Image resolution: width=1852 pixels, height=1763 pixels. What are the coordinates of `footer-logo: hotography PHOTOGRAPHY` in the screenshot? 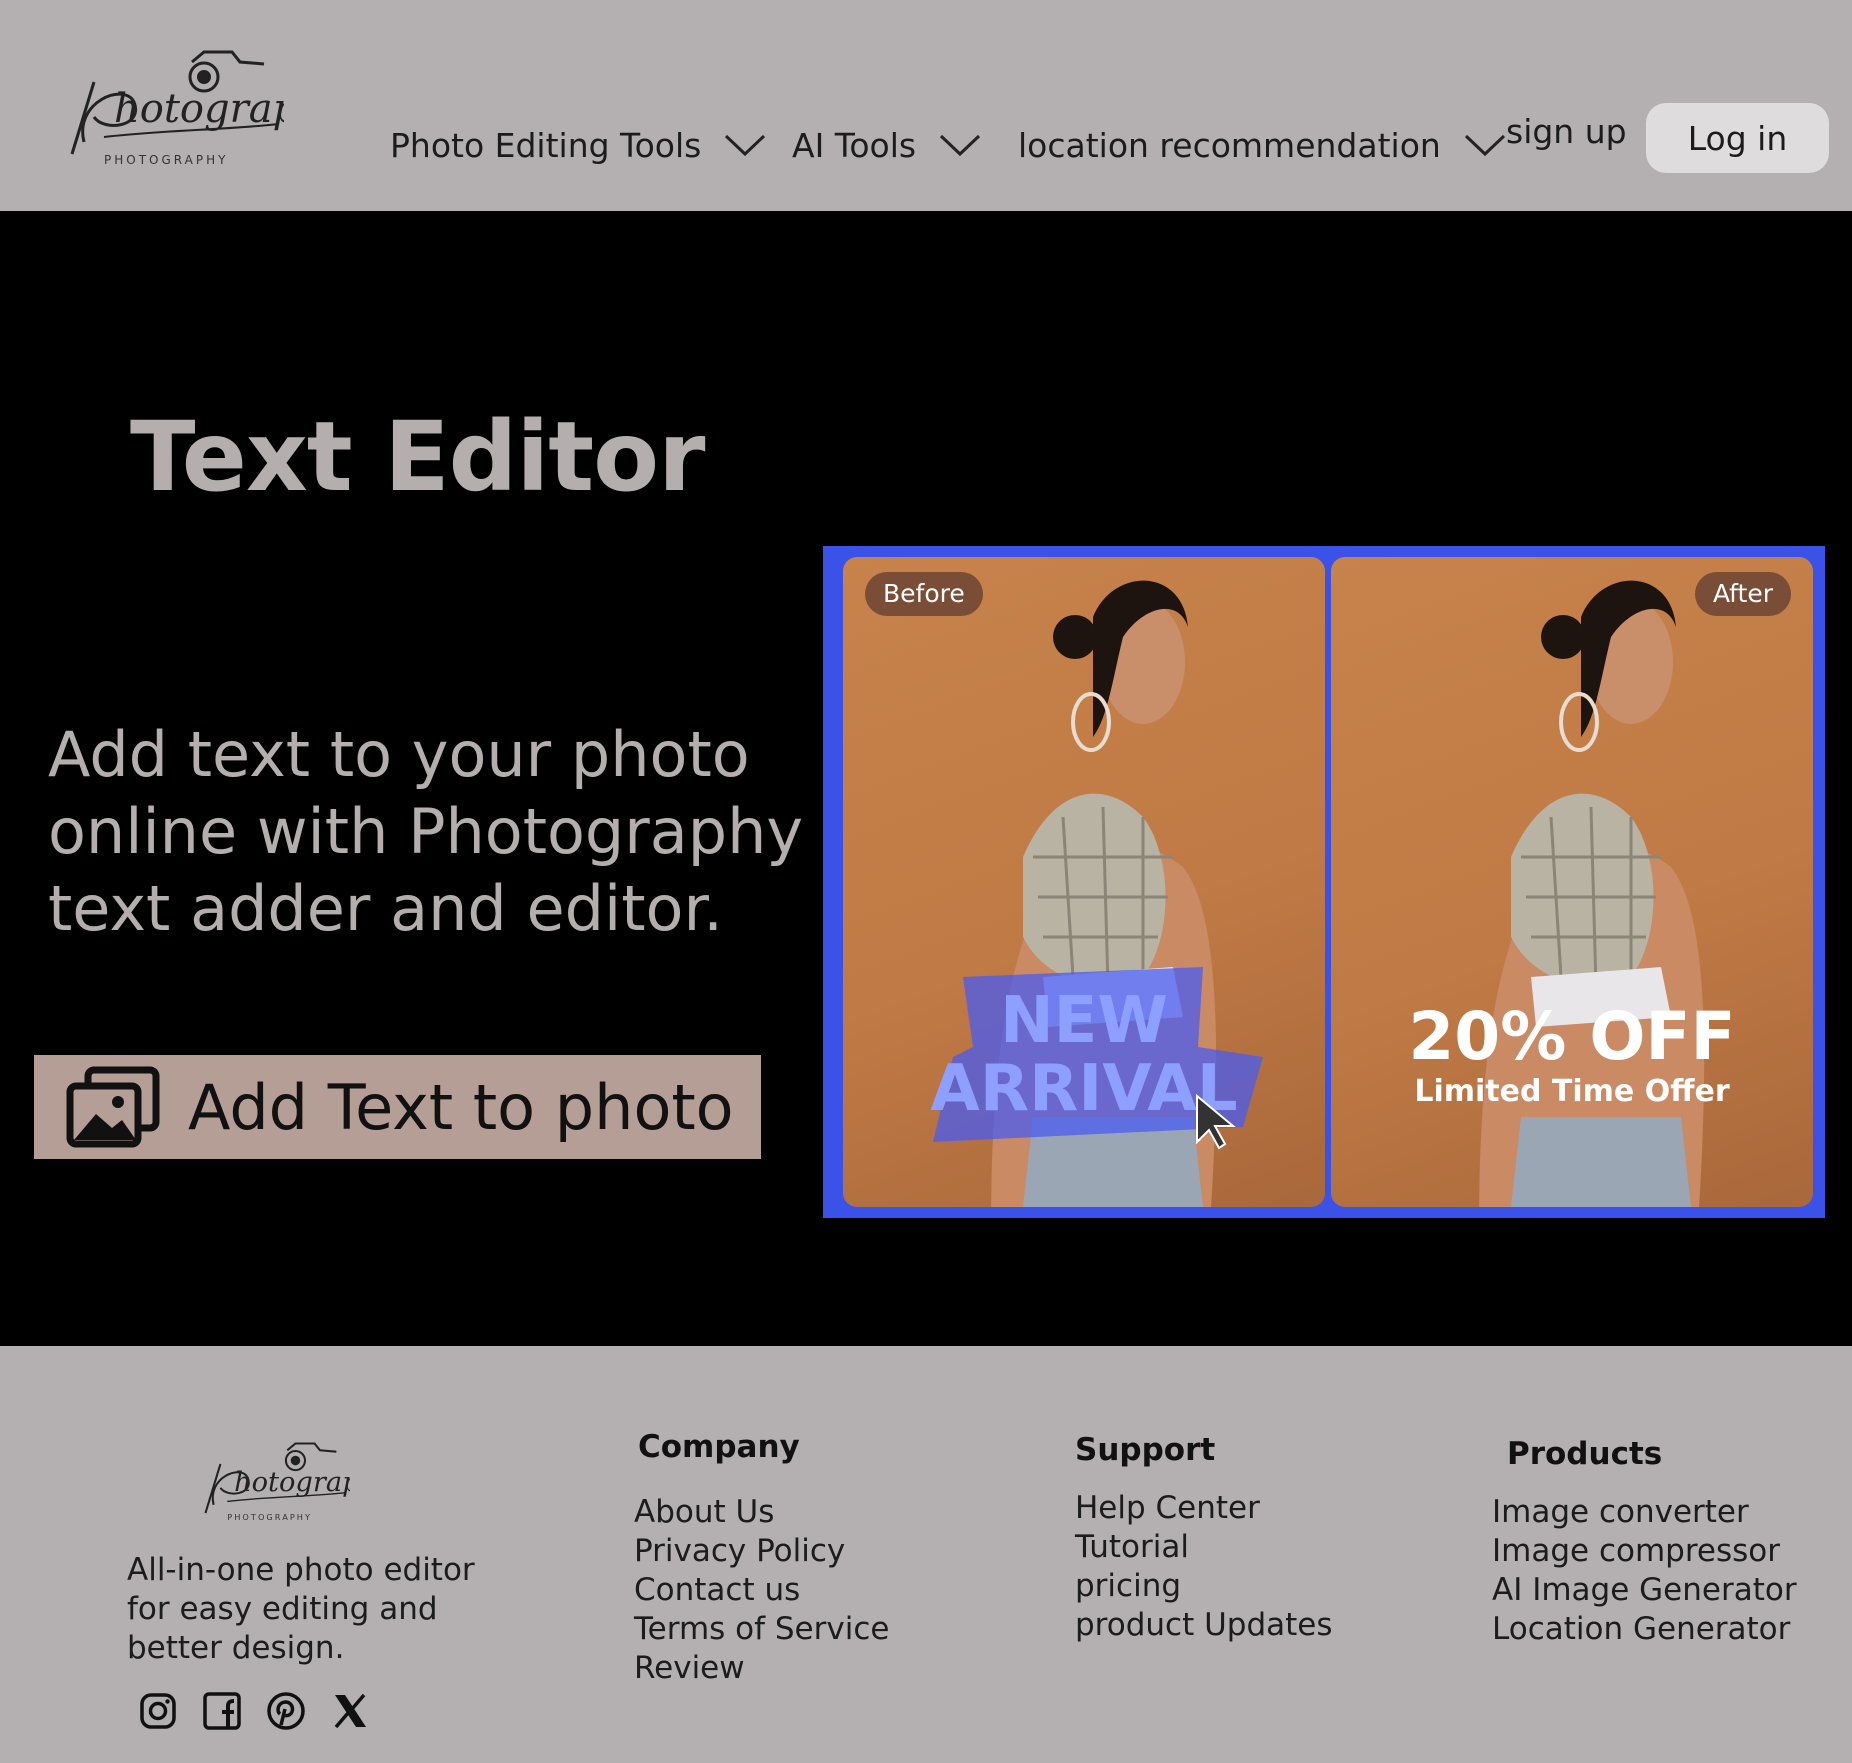 It's located at (296, 1481).